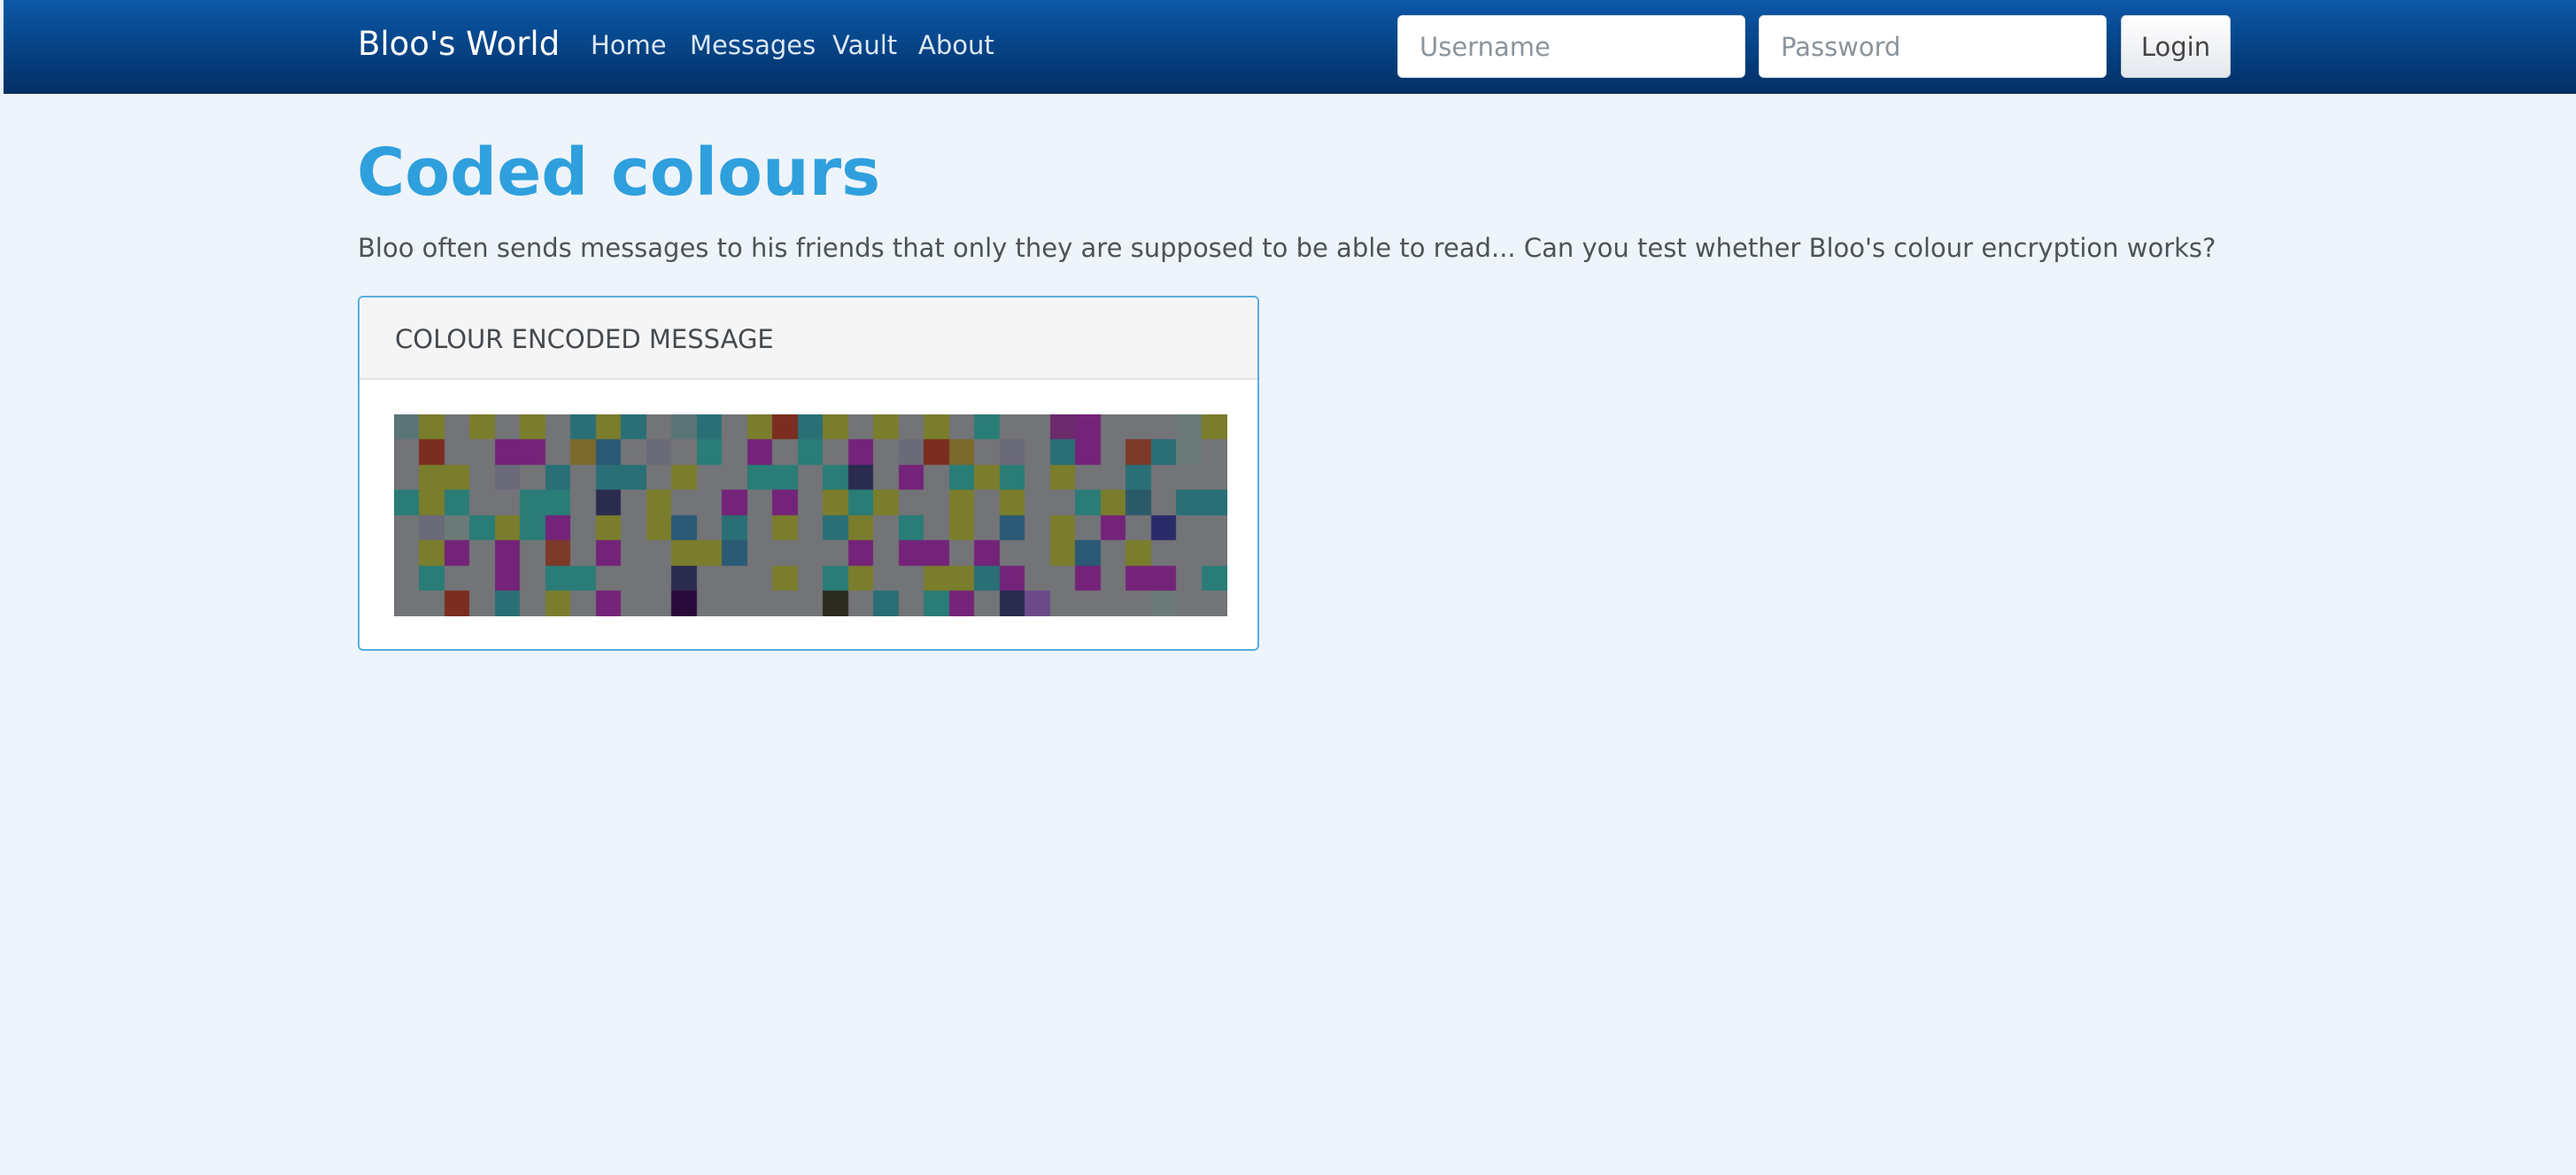 Image resolution: width=2576 pixels, height=1175 pixels. Describe the element at coordinates (808, 339) in the screenshot. I see `card-header: COLOUR ENCODED MESSAGE` at that location.